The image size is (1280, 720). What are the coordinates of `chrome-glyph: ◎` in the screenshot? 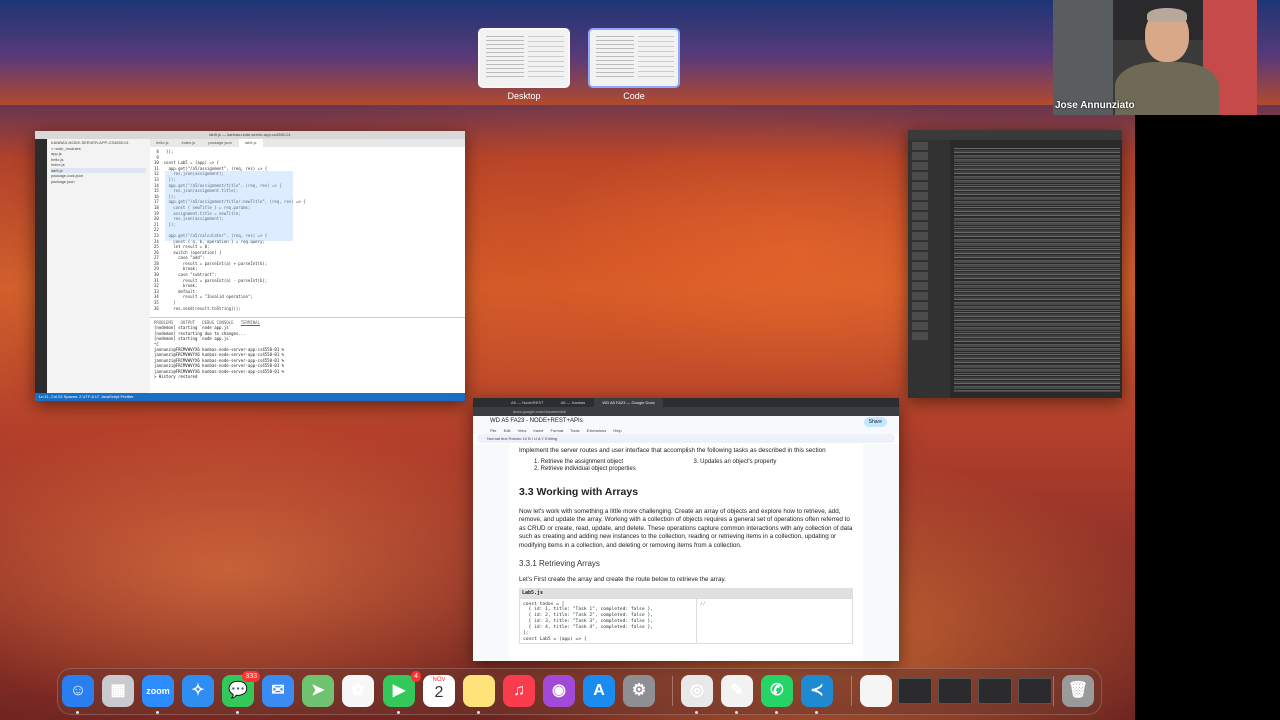 It's located at (697, 690).